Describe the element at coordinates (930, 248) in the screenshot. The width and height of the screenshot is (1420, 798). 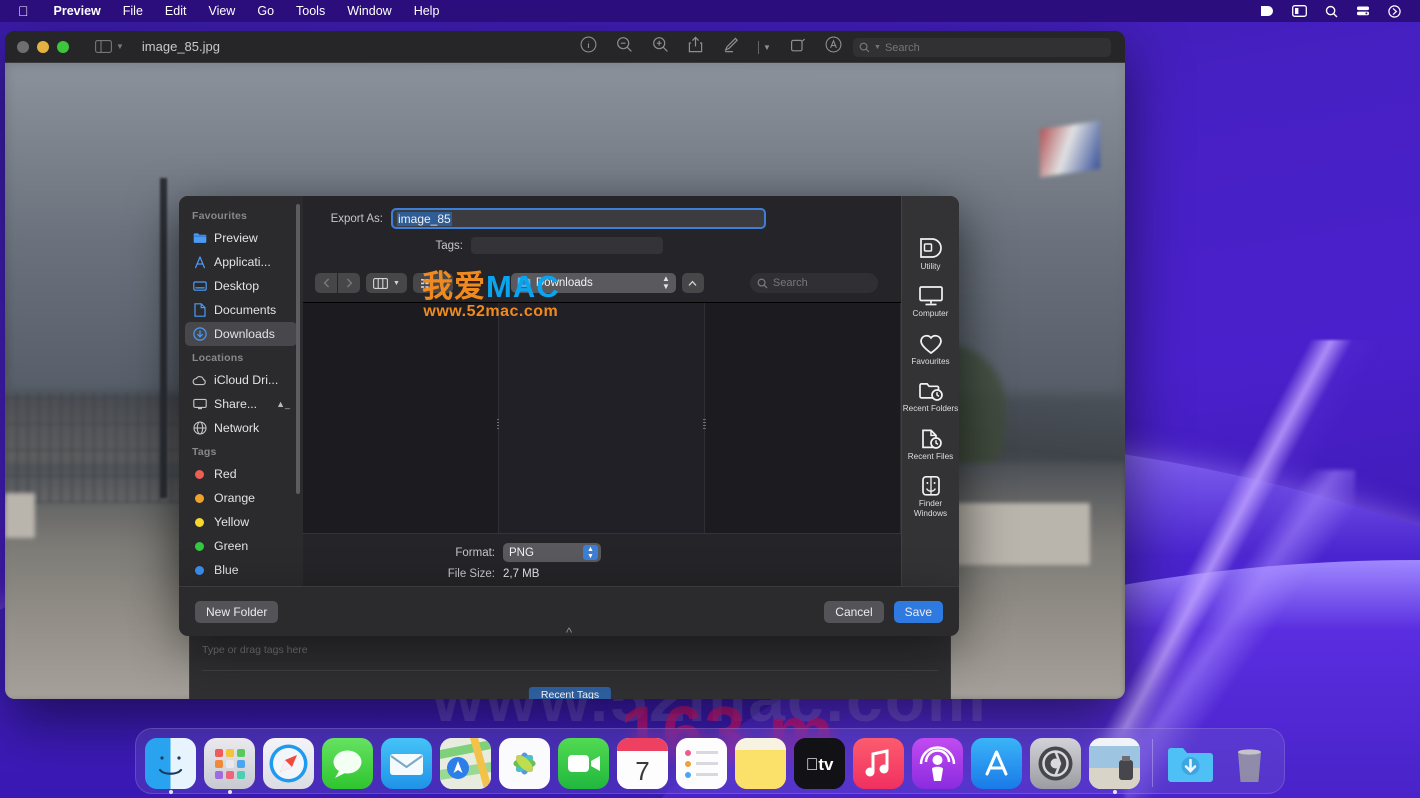
I see `utility-folder-icon` at that location.